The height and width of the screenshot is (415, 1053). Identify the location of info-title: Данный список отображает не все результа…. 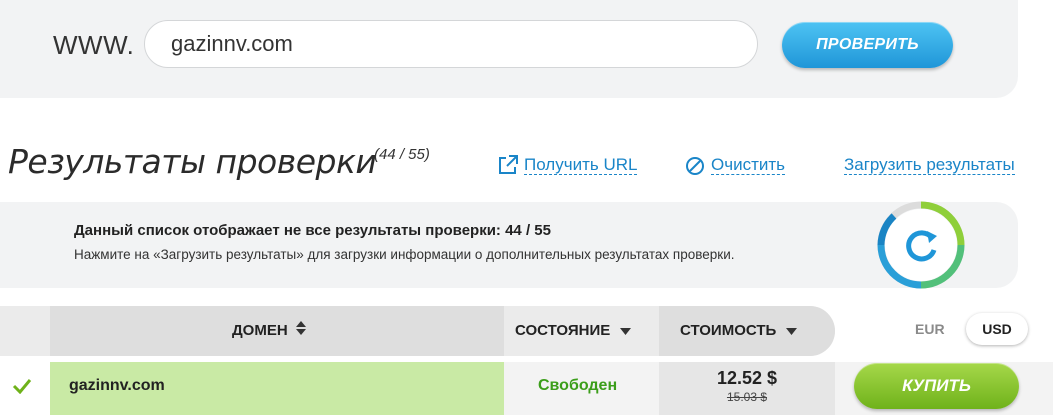
(312, 230).